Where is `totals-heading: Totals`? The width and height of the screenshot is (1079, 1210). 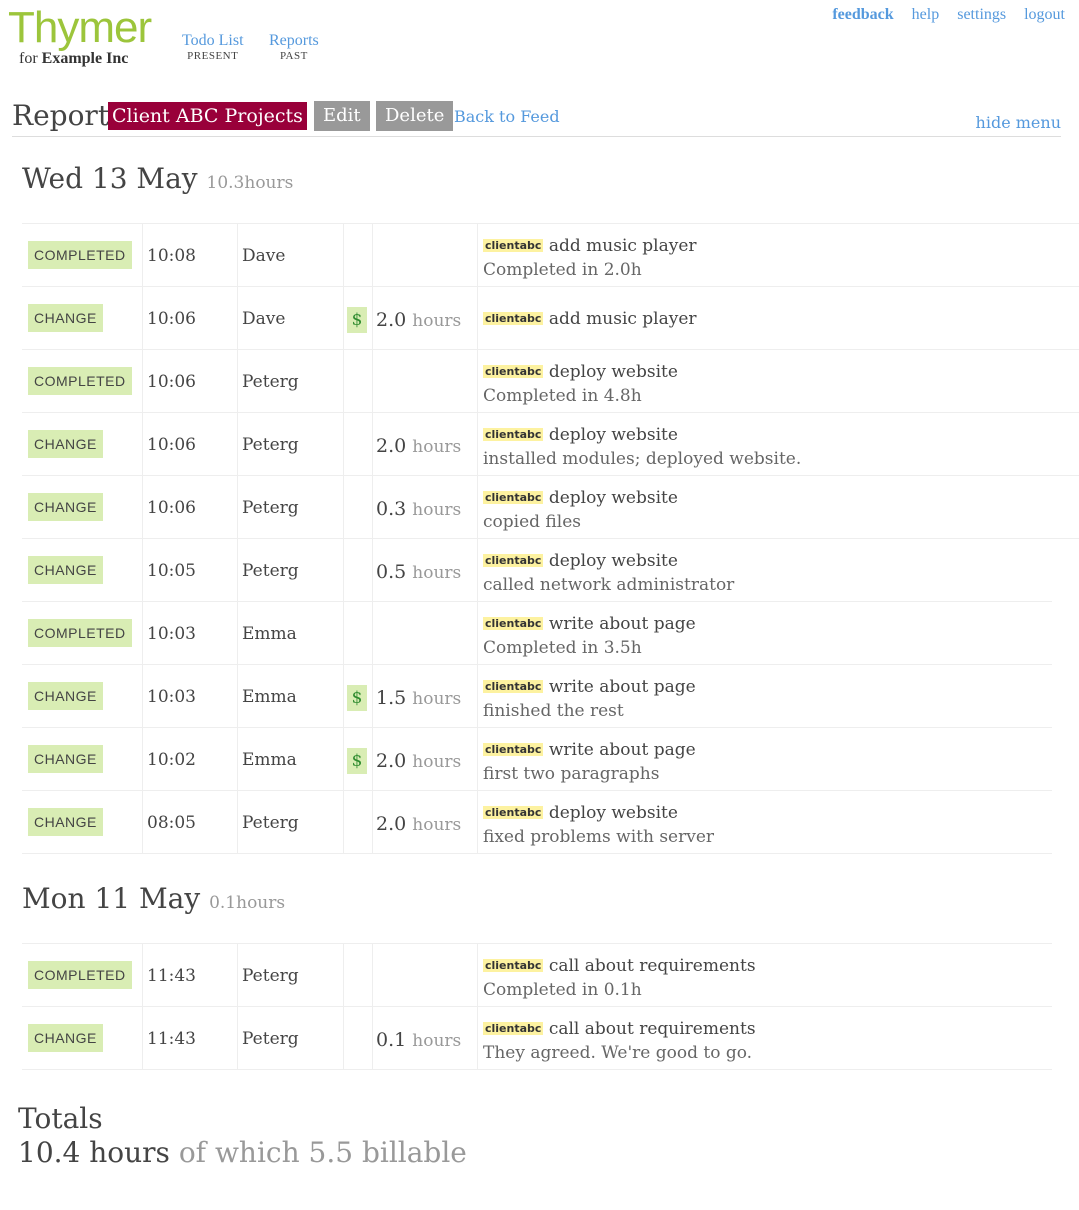 totals-heading: Totals is located at coordinates (60, 1118).